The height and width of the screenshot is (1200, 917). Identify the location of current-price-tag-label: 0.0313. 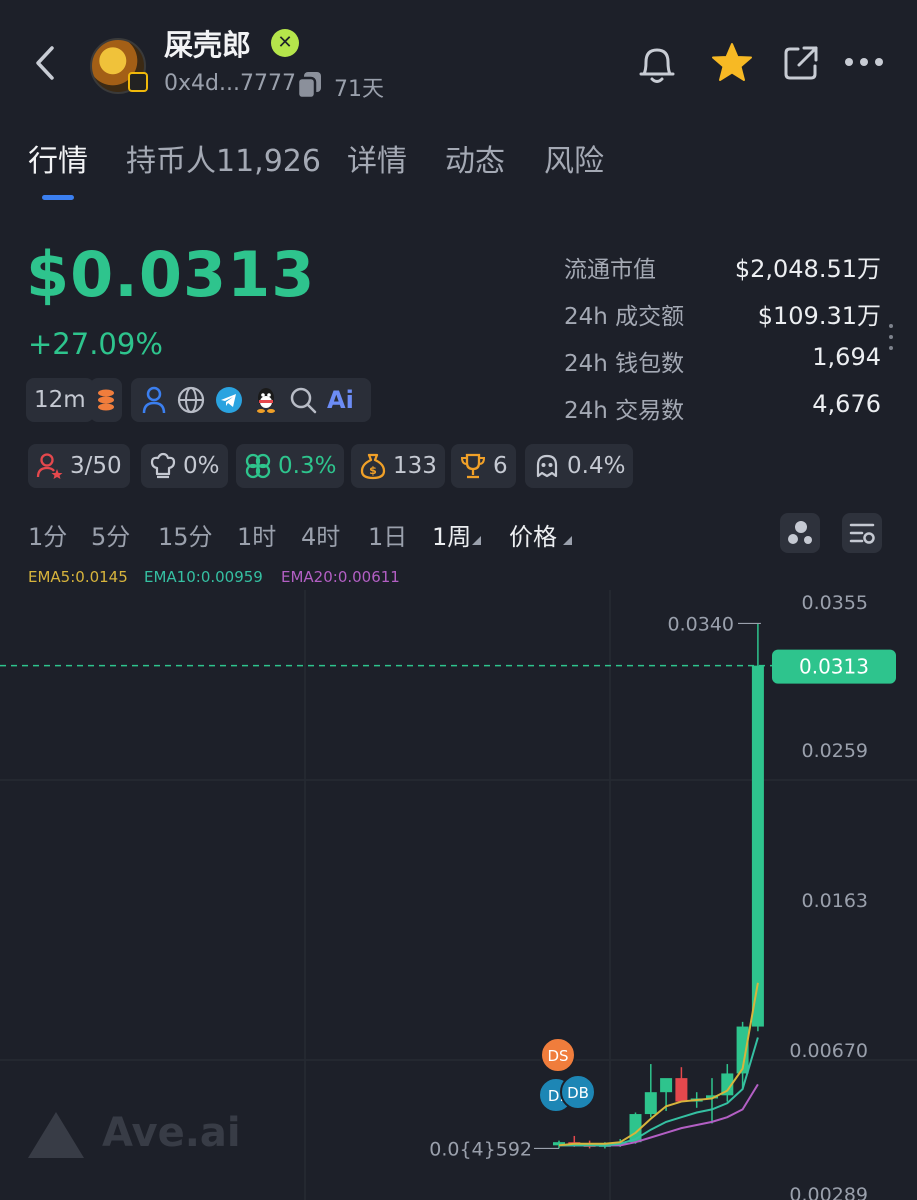
(834, 667).